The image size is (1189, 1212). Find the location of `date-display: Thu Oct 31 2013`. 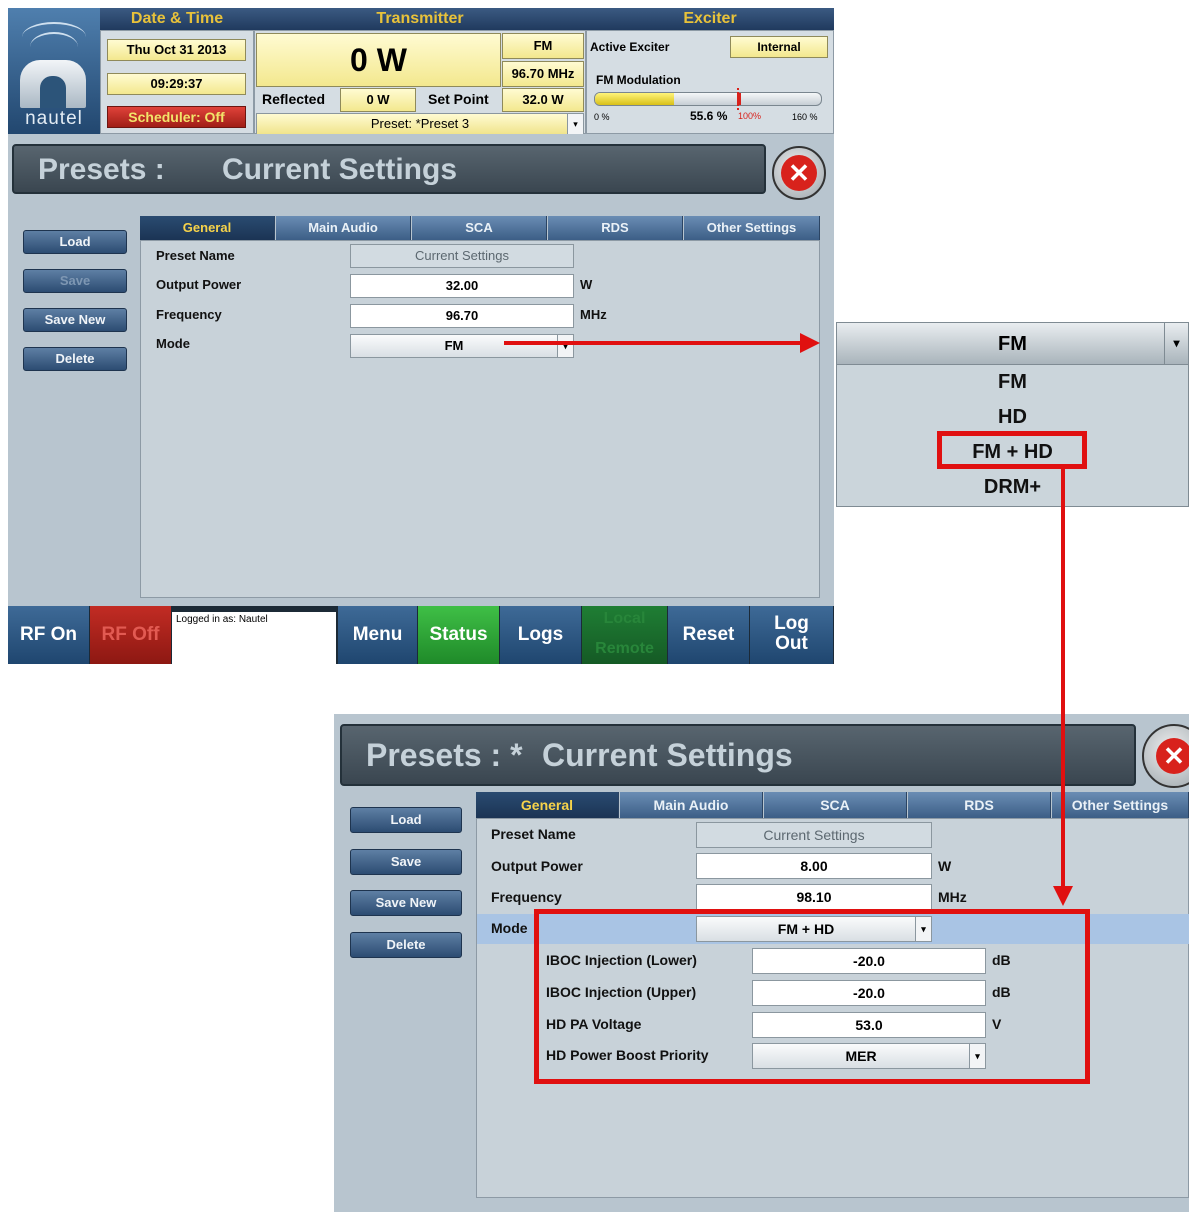

date-display: Thu Oct 31 2013 is located at coordinates (176, 50).